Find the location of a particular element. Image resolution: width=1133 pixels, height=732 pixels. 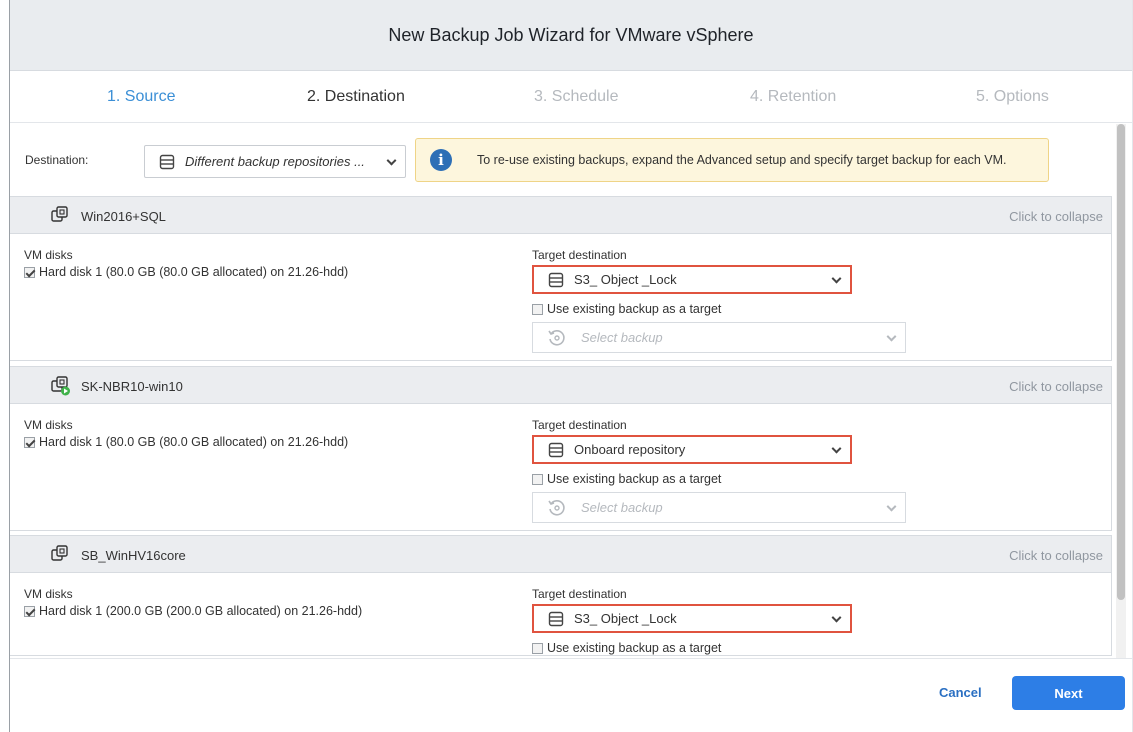

step-source: 1. Source is located at coordinates (141, 97).